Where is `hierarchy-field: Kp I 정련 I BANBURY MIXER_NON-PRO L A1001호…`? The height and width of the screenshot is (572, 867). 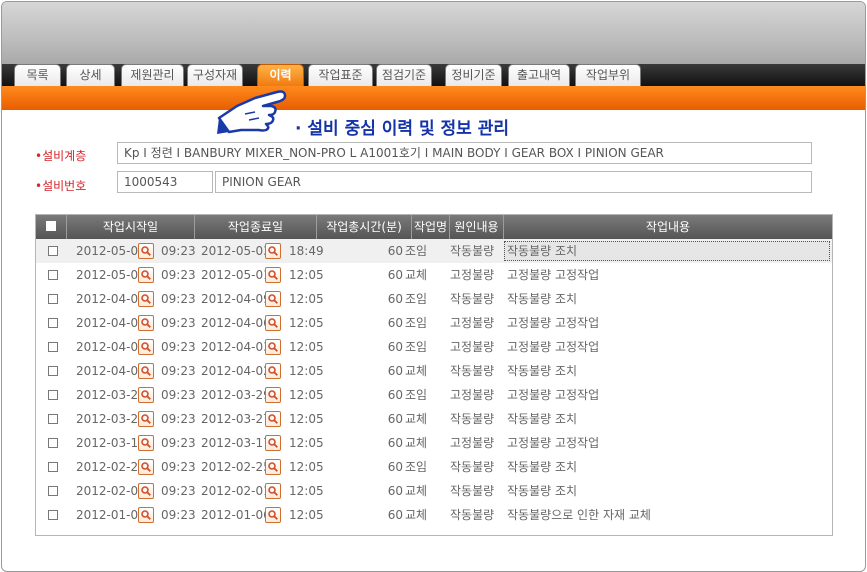 hierarchy-field: Kp I 정련 I BANBURY MIXER_NON-PRO L A1001호… is located at coordinates (464, 153).